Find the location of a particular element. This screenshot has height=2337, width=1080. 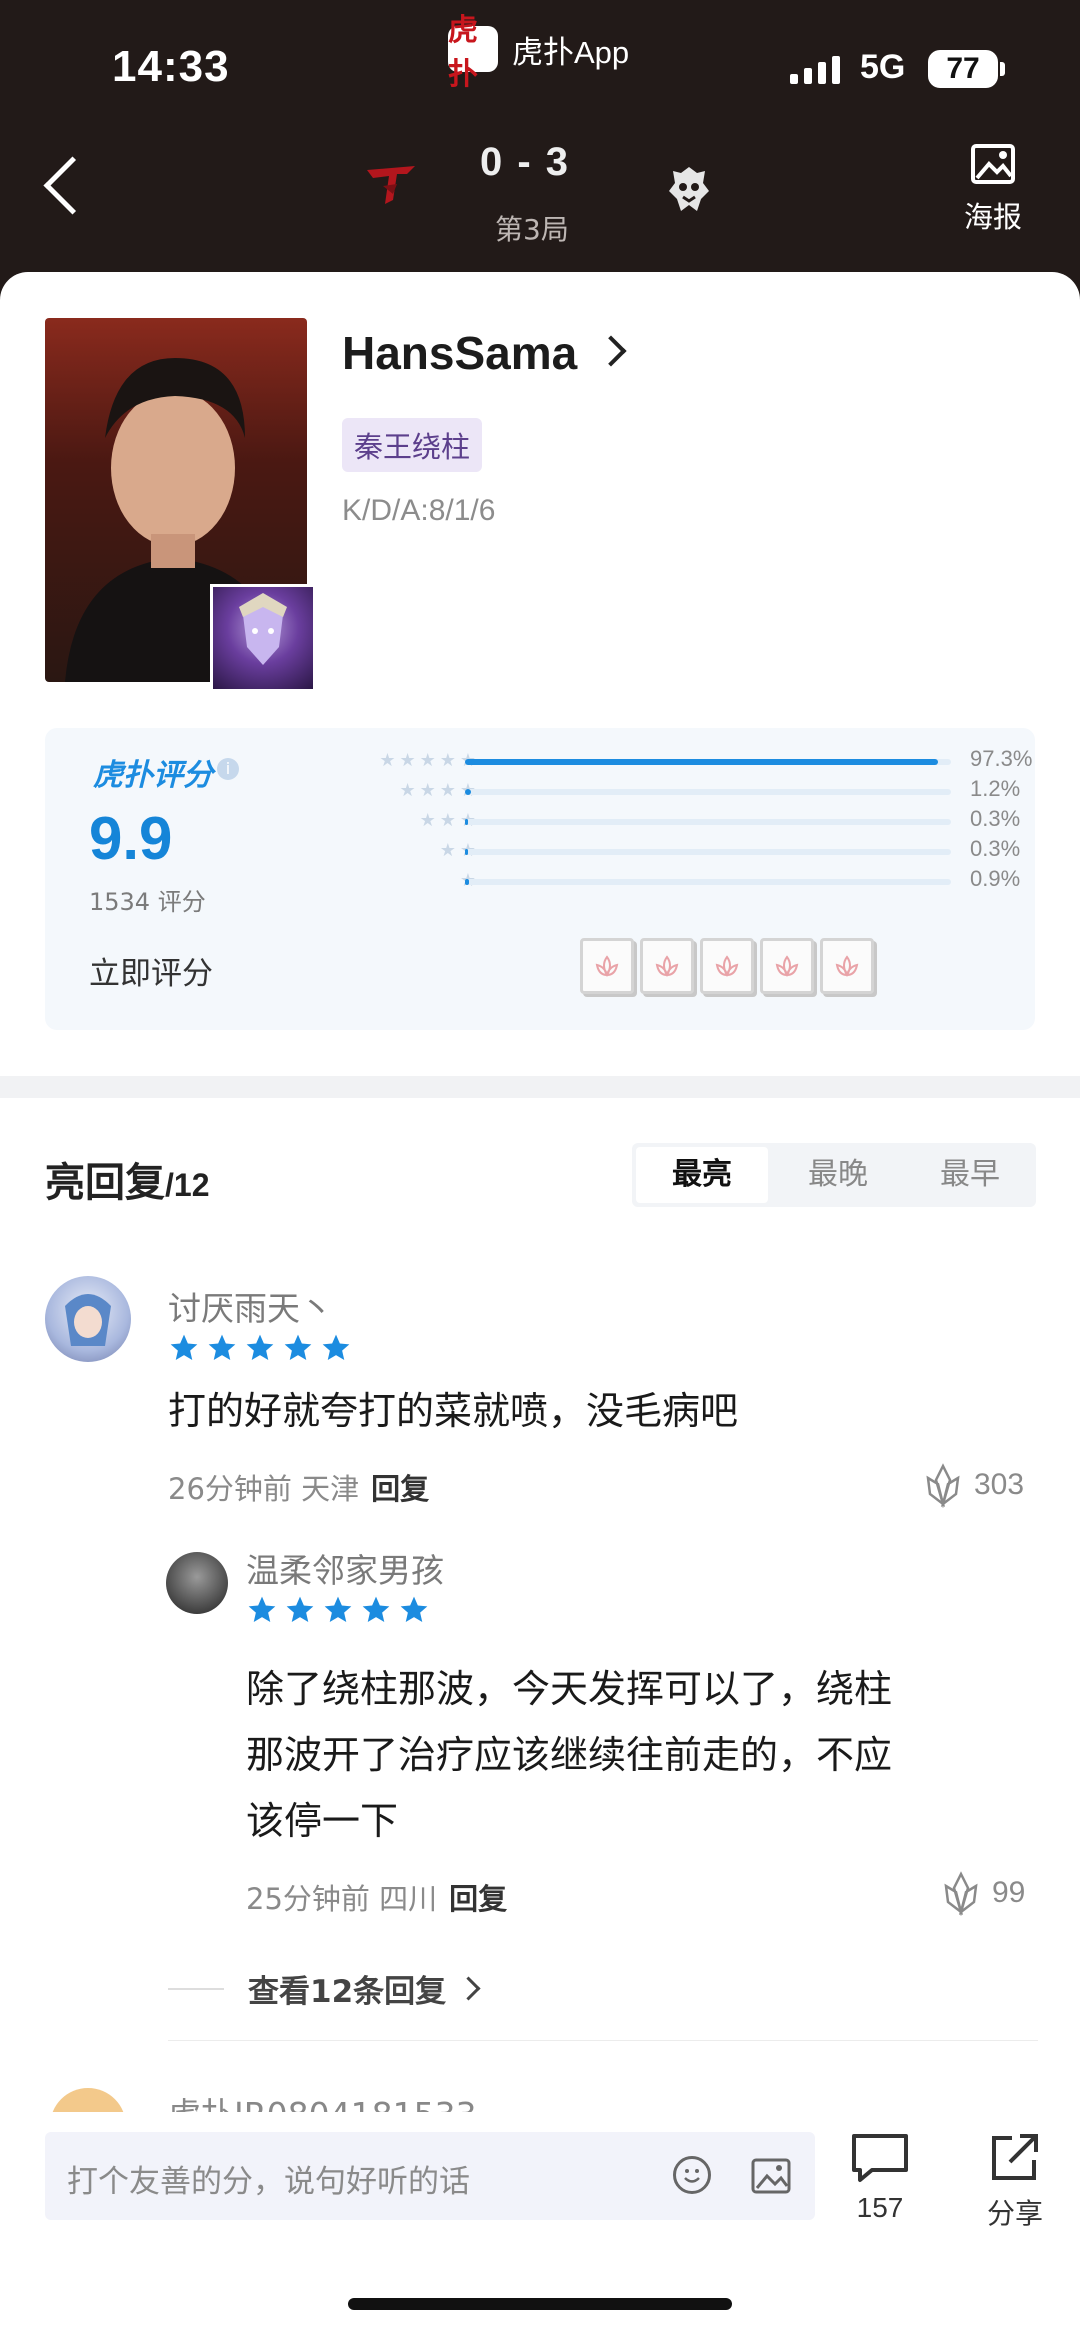

star-row-2: ★★ 0.3% is located at coordinates (665, 850).